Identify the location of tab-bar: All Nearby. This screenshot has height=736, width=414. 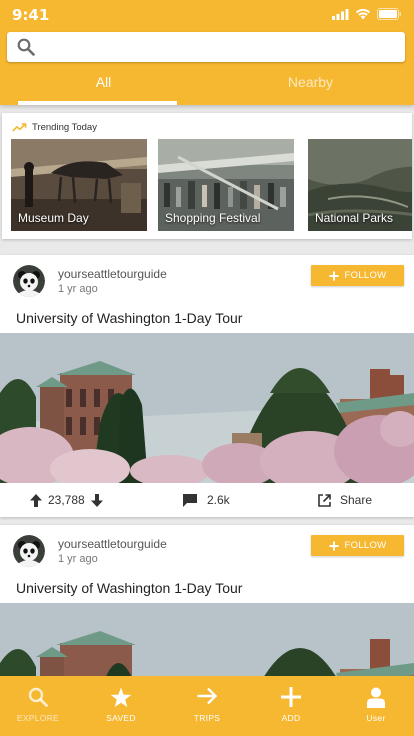
(207, 85).